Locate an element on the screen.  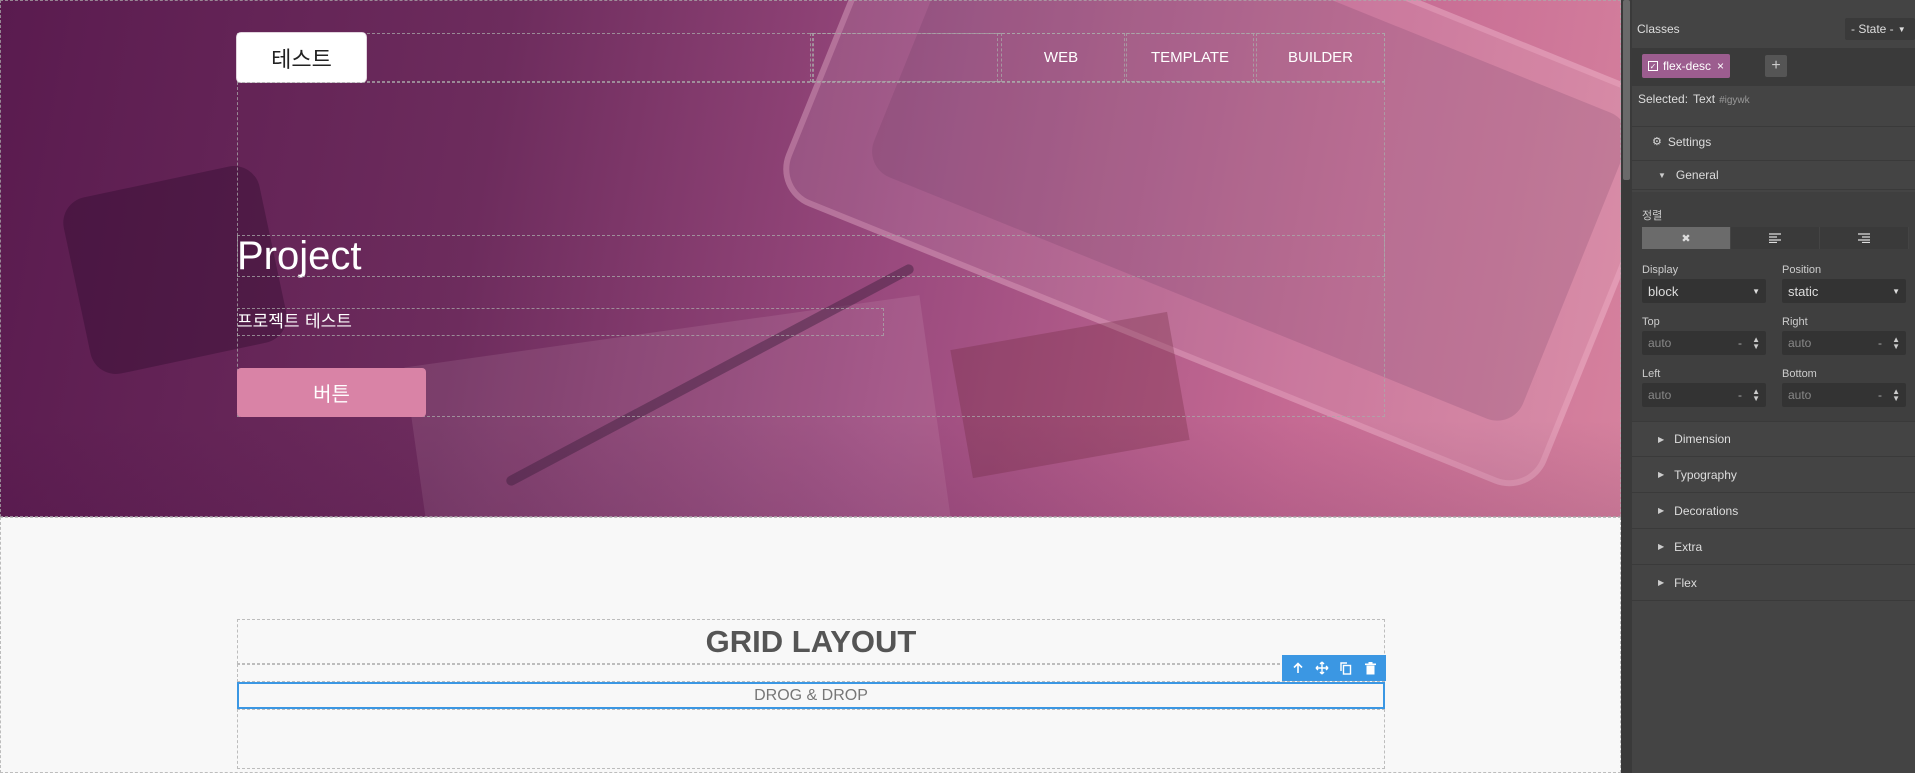
display-value: block is located at coordinates (1663, 291).